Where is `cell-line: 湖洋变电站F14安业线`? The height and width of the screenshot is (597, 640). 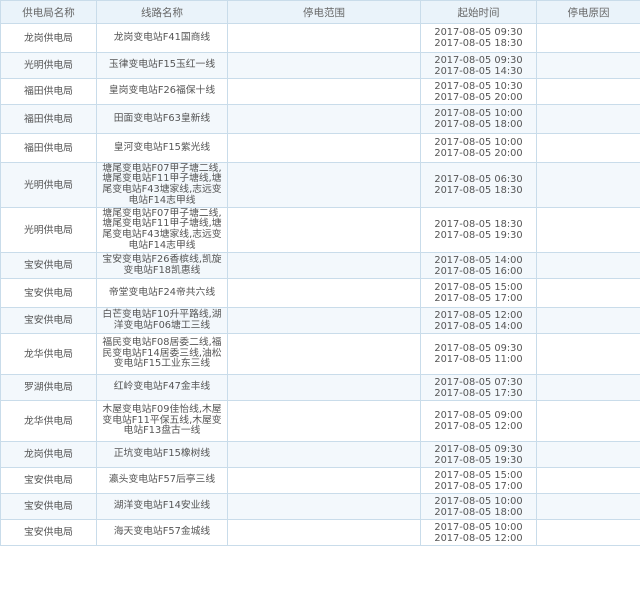 cell-line: 湖洋变电站F14安业线 is located at coordinates (162, 506).